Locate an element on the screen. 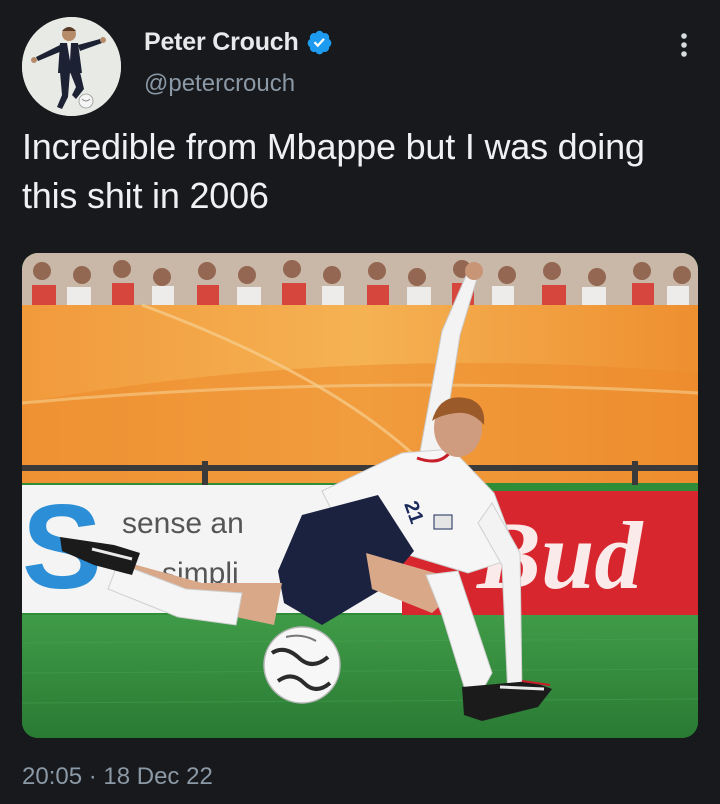 This screenshot has height=804, width=720. avatar is located at coordinates (71, 66).